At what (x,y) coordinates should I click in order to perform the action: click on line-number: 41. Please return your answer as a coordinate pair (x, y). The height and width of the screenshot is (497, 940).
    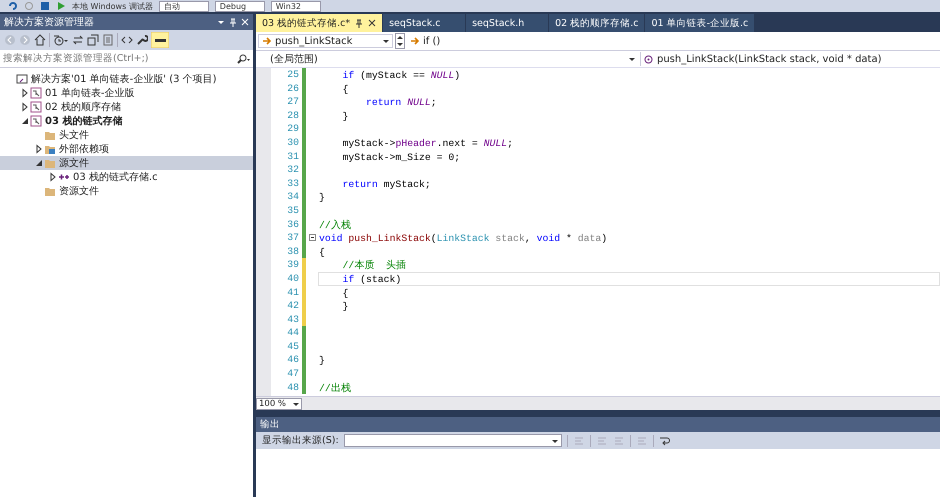
    Looking at the image, I should click on (293, 293).